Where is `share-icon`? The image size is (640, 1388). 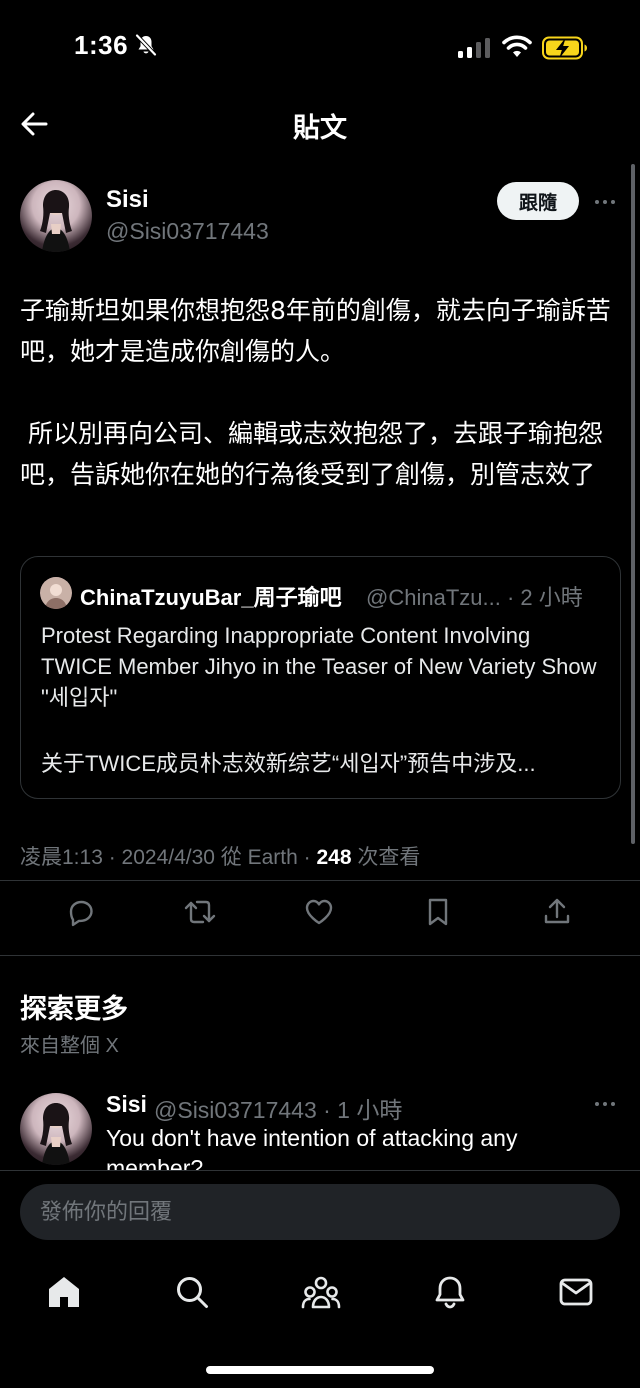 share-icon is located at coordinates (557, 911).